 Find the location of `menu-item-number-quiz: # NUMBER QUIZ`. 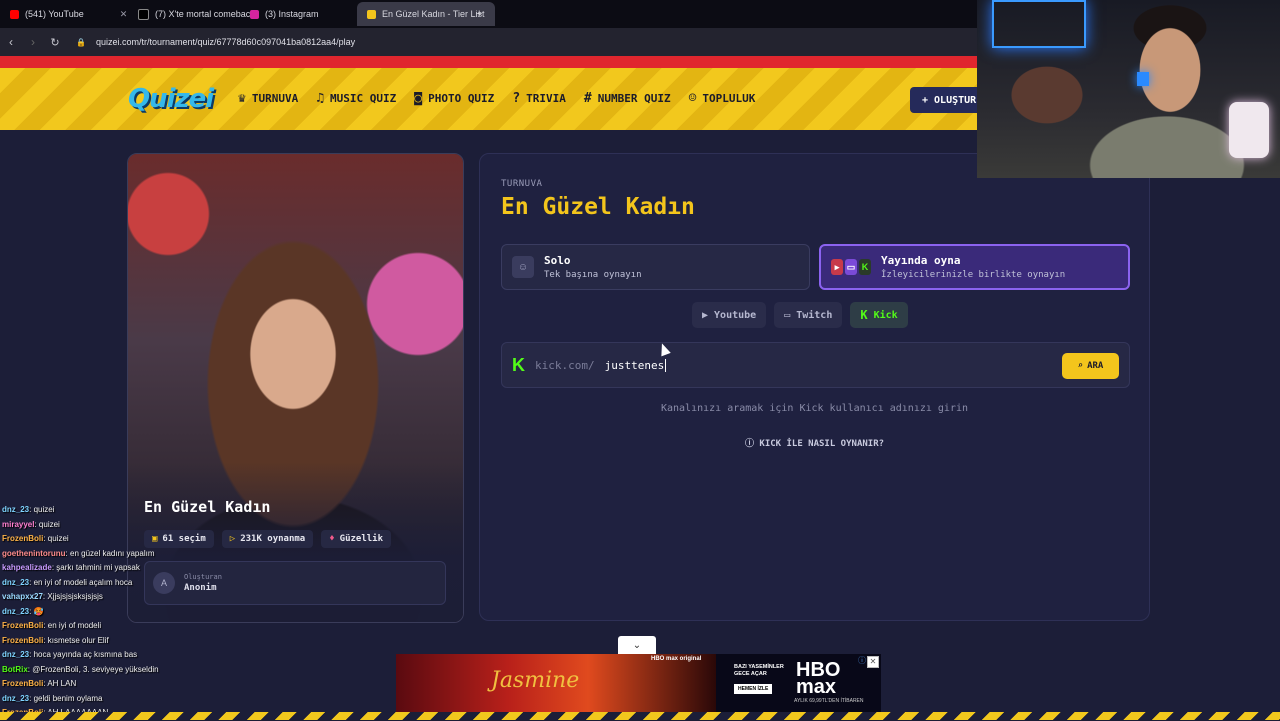

menu-item-number-quiz: # NUMBER QUIZ is located at coordinates (627, 98).